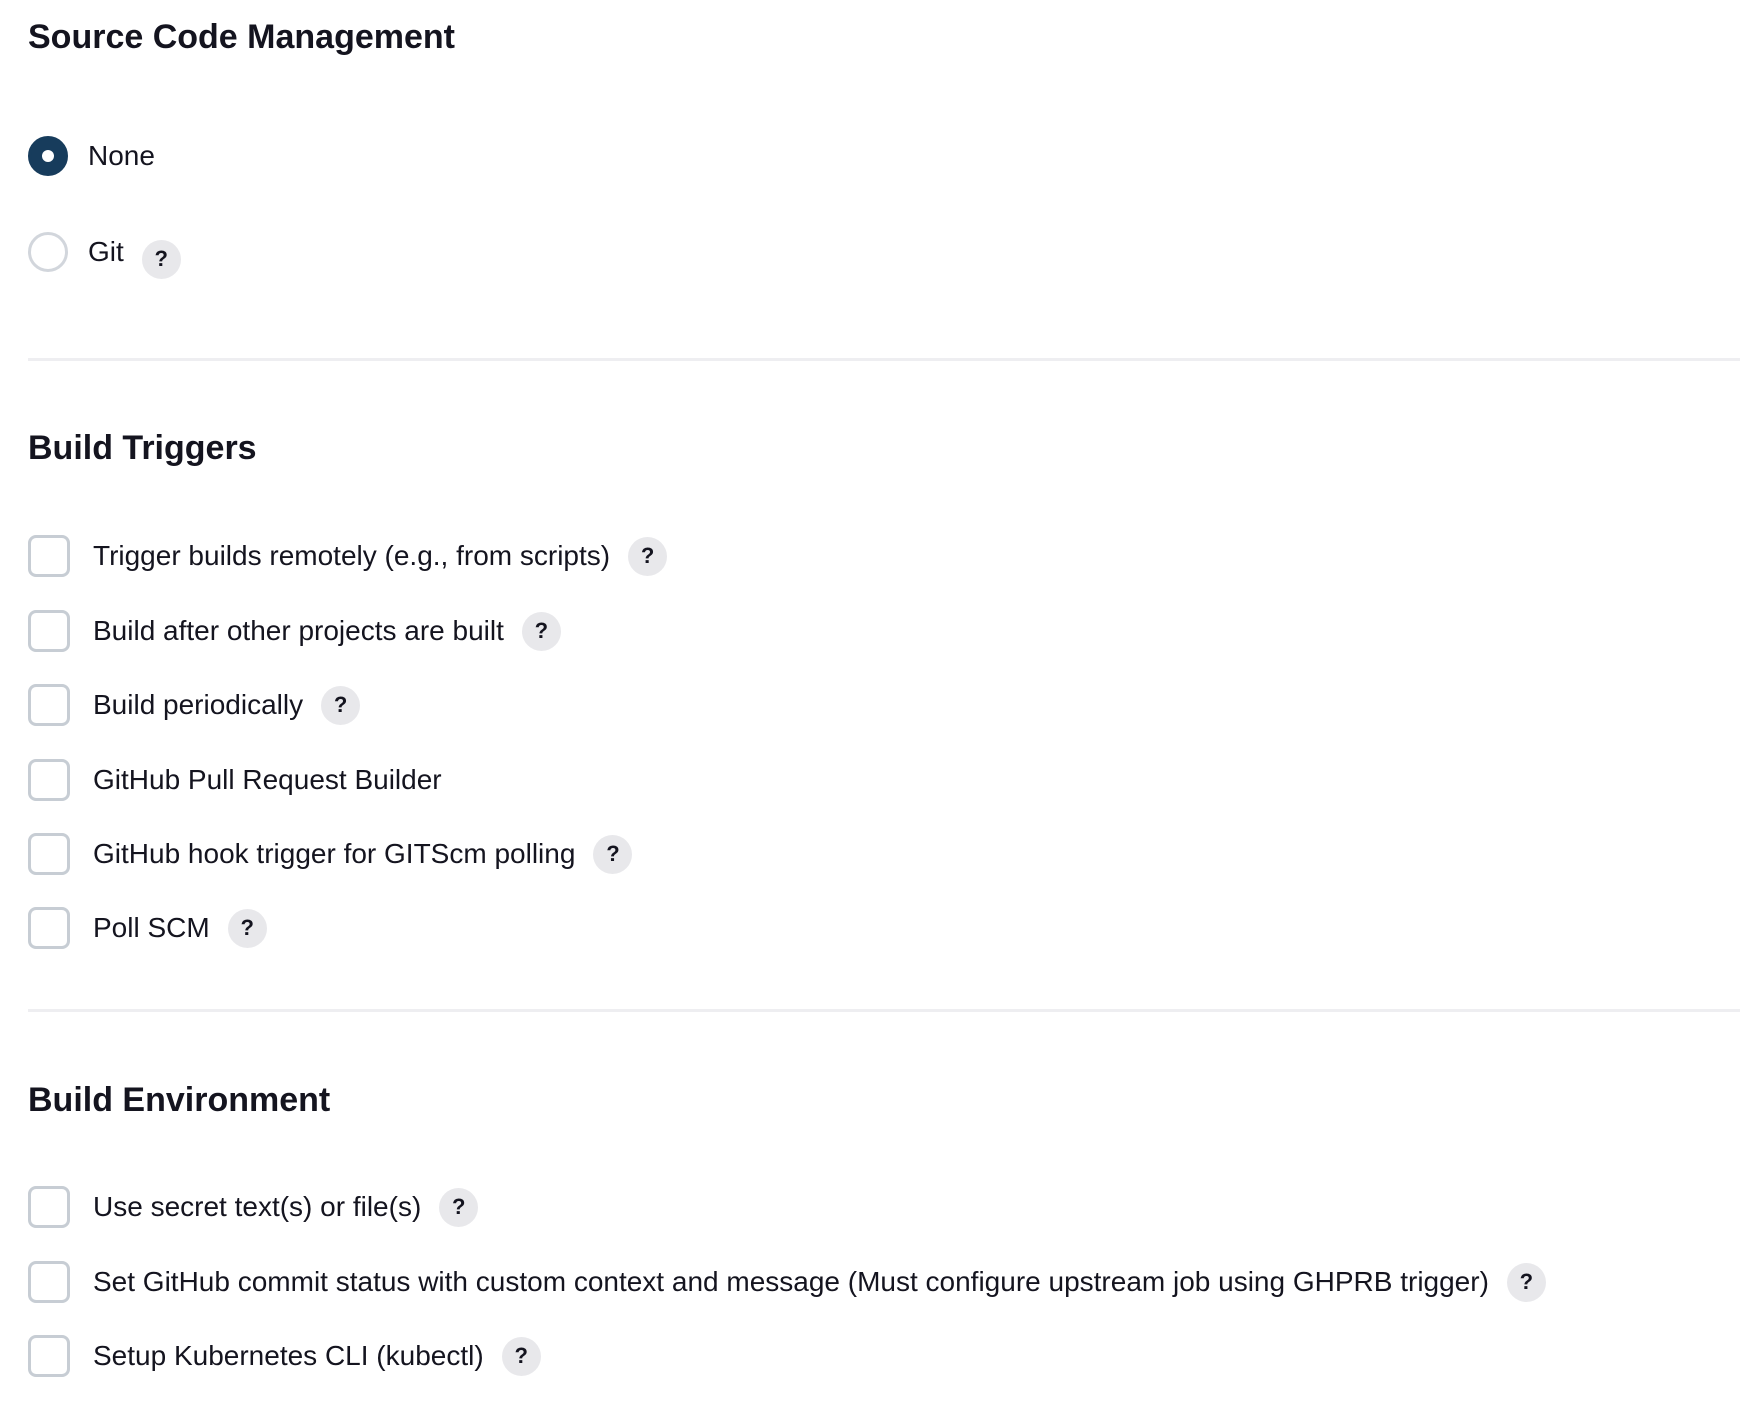 This screenshot has width=1740, height=1402. Describe the element at coordinates (49, 631) in the screenshot. I see `build-after-other-checkbox` at that location.